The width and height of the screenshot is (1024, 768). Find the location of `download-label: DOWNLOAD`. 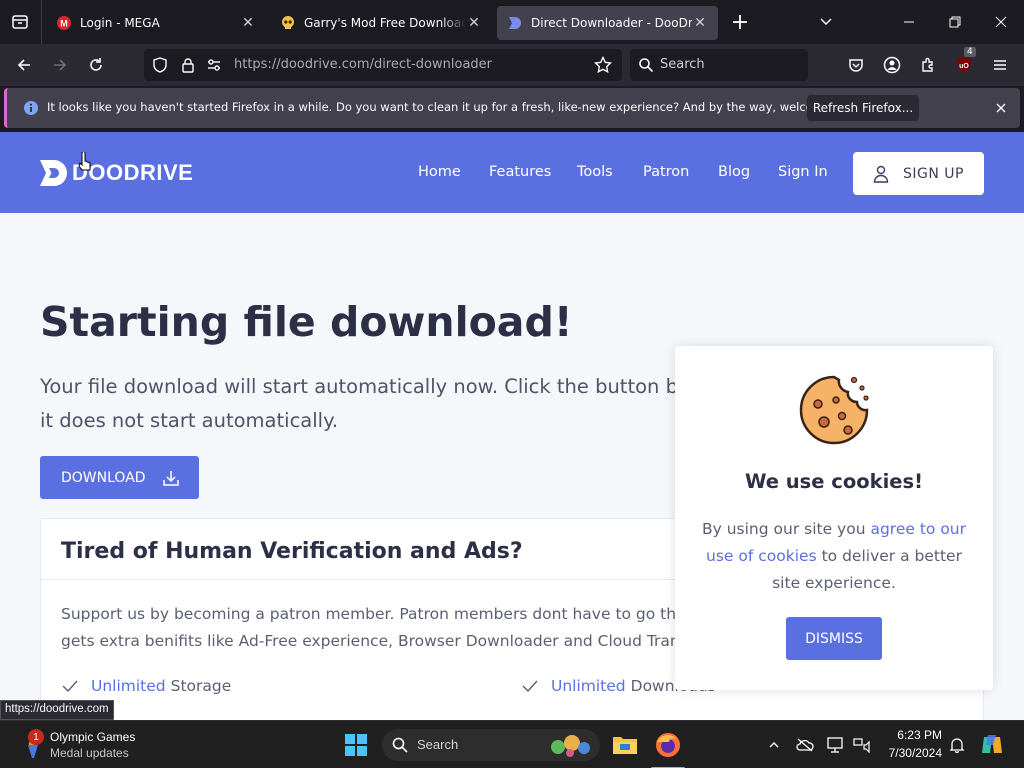

download-label: DOWNLOAD is located at coordinates (103, 477).